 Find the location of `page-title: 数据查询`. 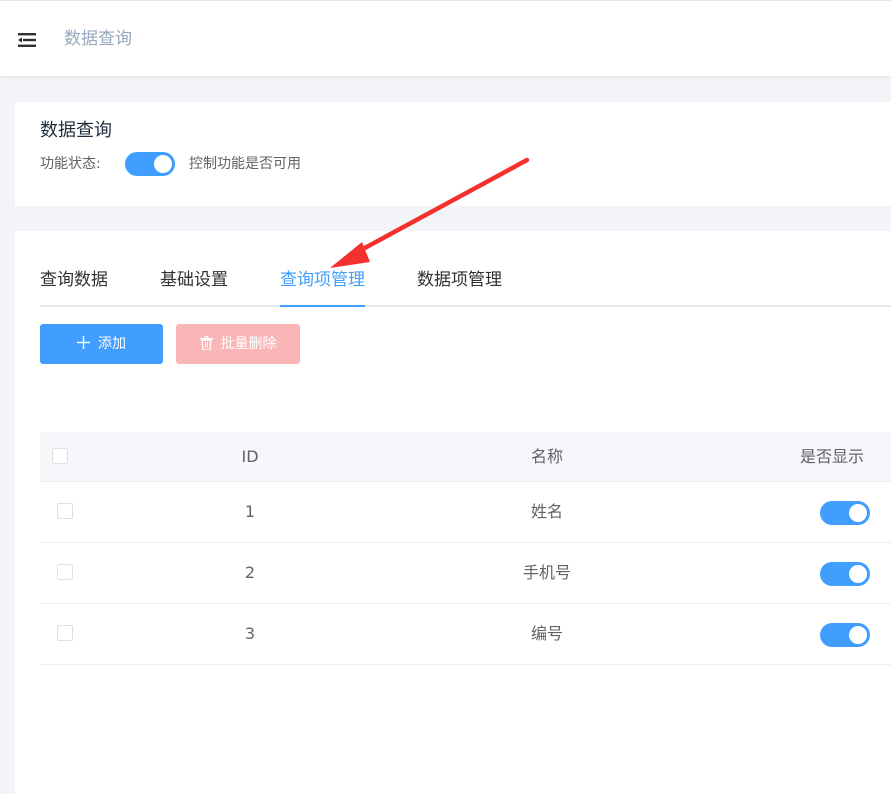

page-title: 数据查询 is located at coordinates (76, 130).